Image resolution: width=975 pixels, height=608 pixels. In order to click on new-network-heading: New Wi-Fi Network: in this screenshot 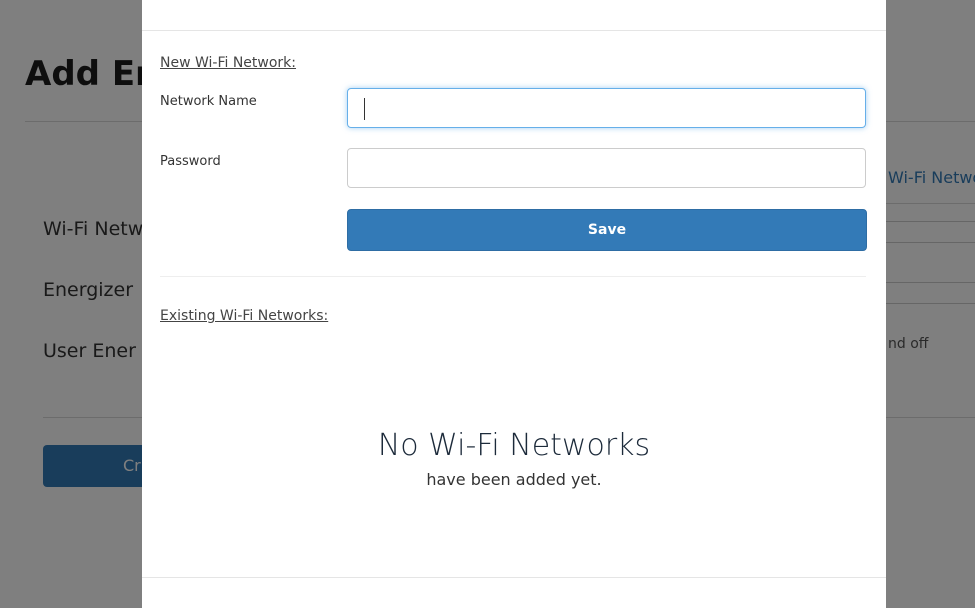, I will do `click(228, 63)`.